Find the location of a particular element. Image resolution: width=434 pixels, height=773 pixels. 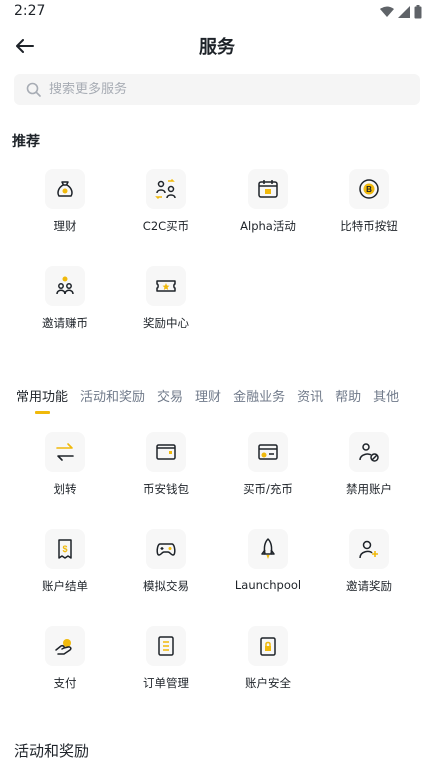

service-item-invite-reward: 邀请奖励 is located at coordinates (369, 561).